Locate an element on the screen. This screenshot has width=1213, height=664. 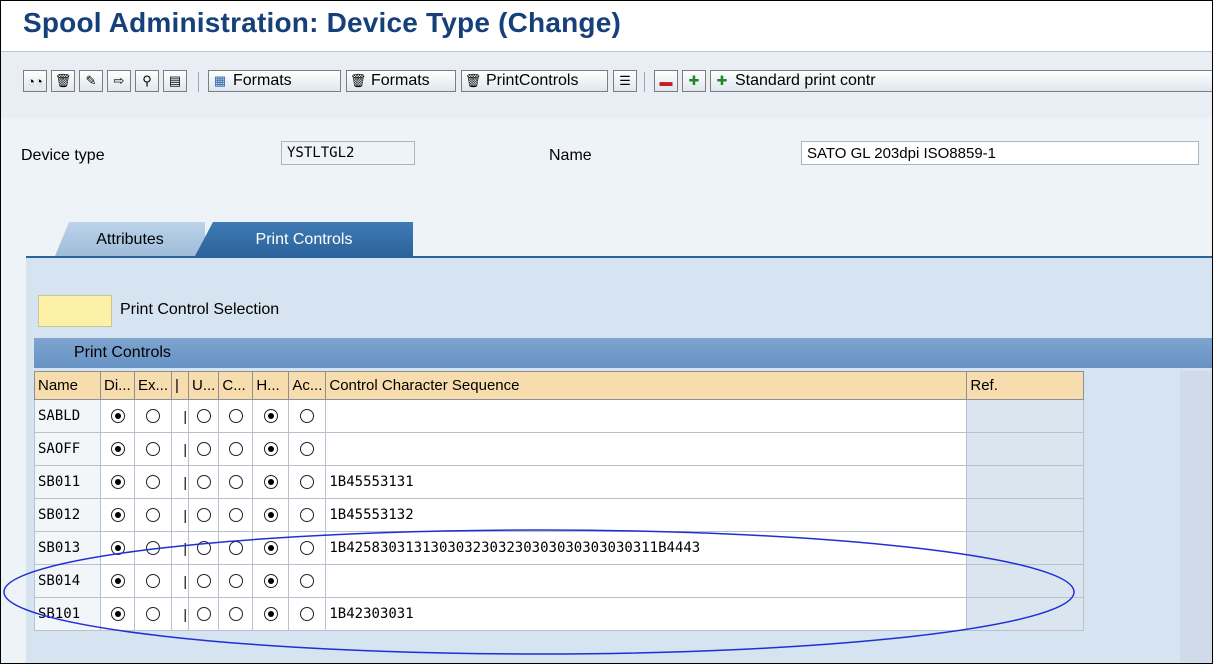
row-name-cell: SB013 is located at coordinates (67, 548).